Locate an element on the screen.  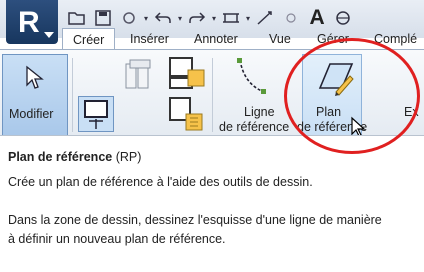
reference-line-label-1: Ligne is located at coordinates (259, 112).